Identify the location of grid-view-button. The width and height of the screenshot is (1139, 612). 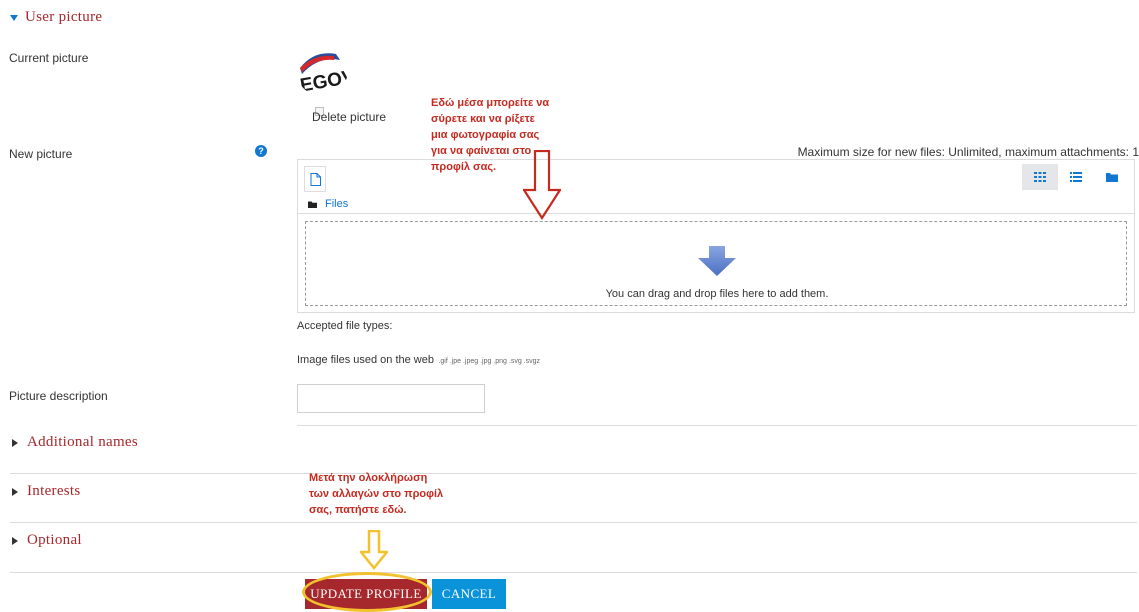
(1040, 177).